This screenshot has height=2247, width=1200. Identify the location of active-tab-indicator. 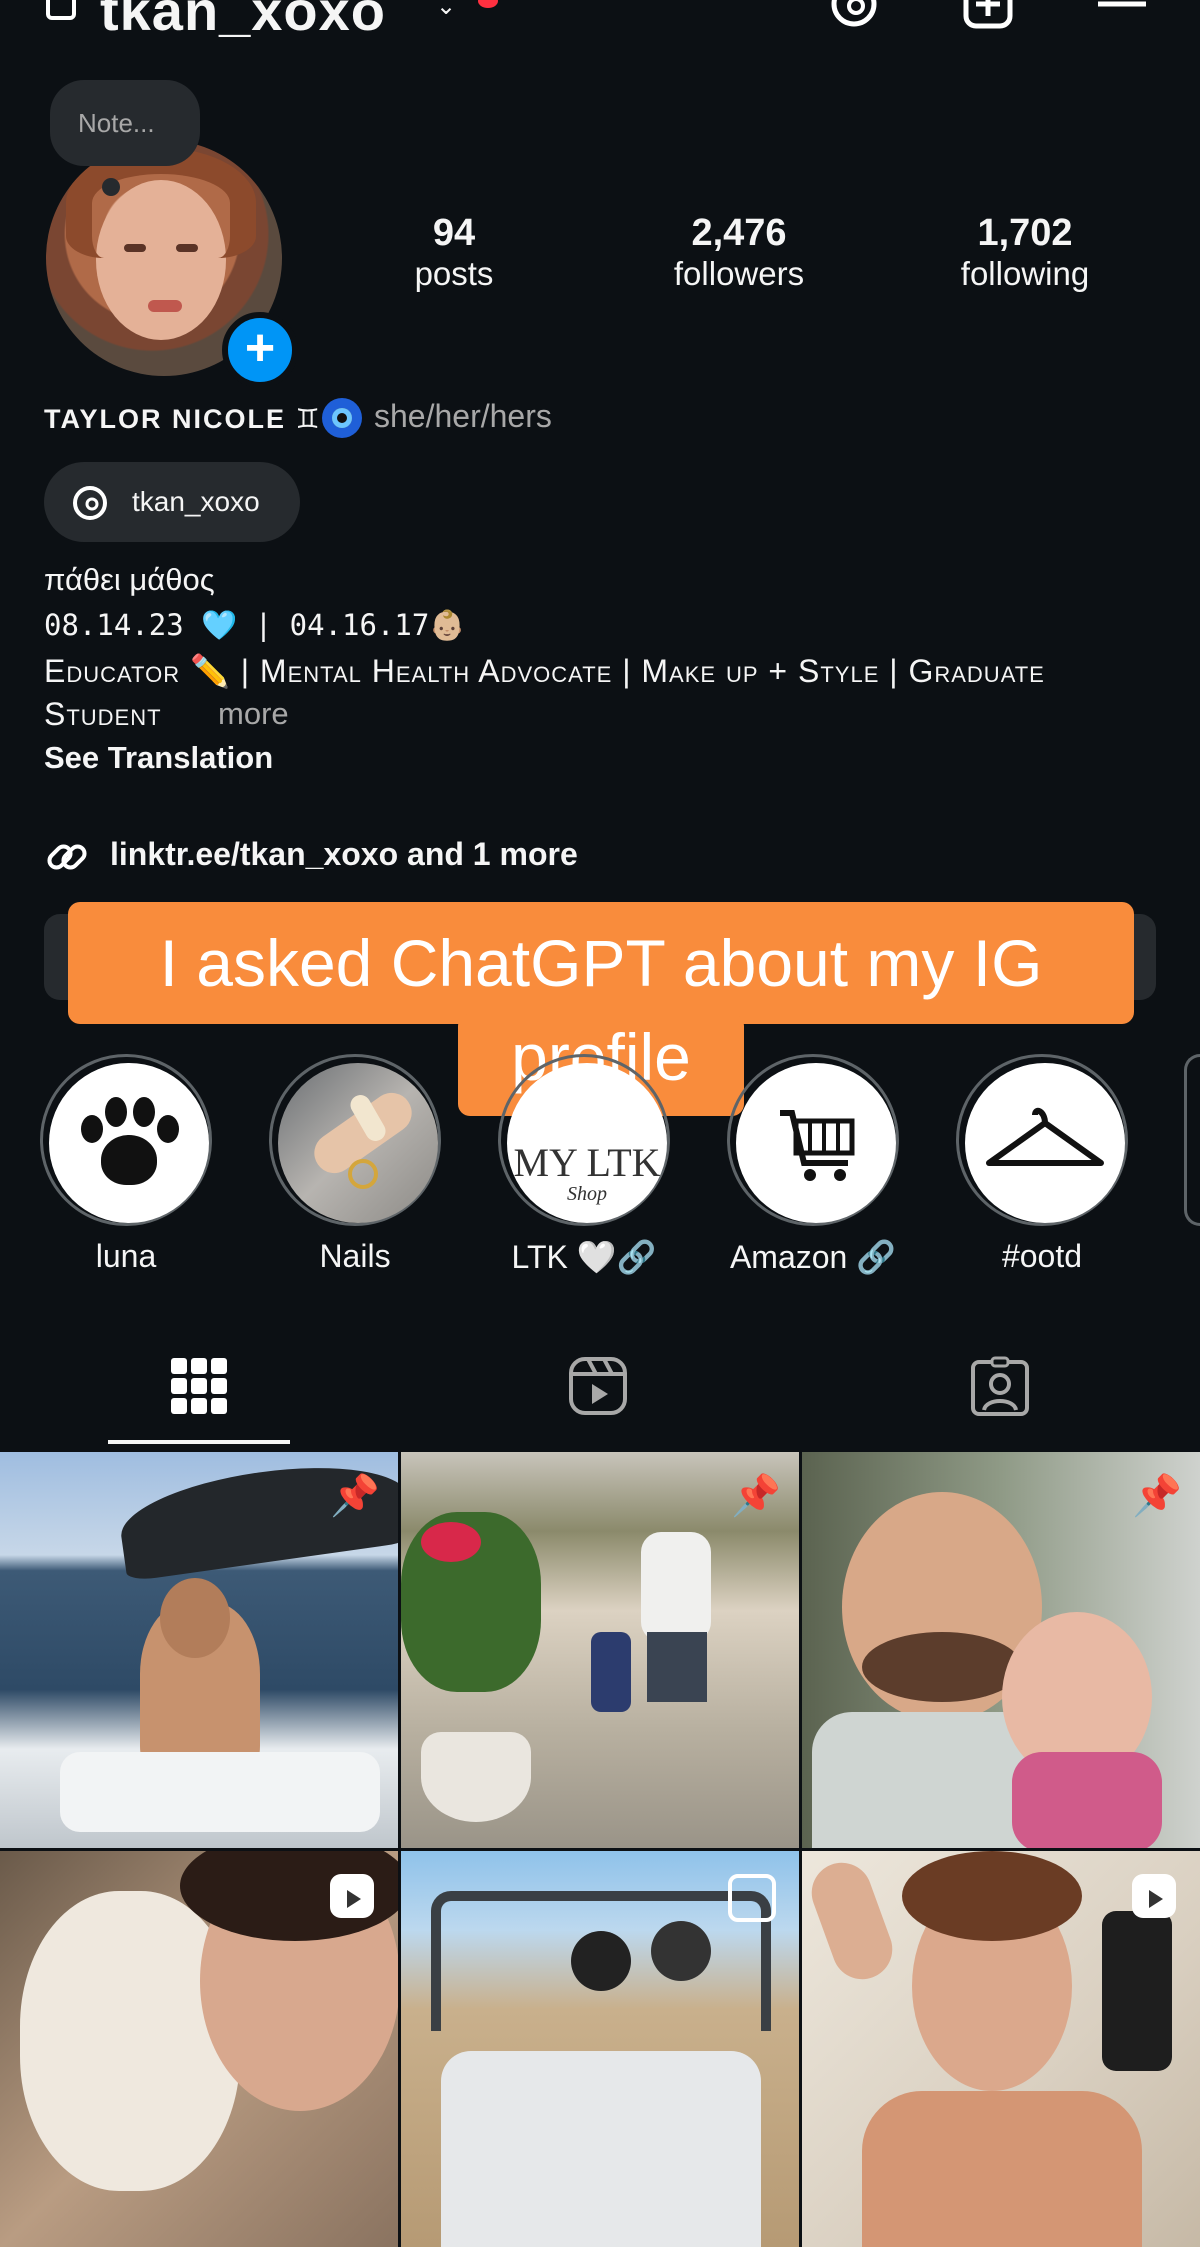
(199, 1442).